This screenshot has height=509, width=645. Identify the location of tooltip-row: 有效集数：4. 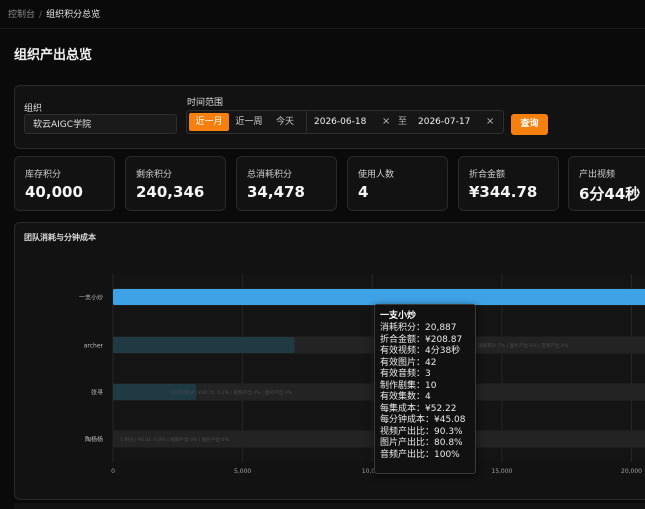
(405, 397).